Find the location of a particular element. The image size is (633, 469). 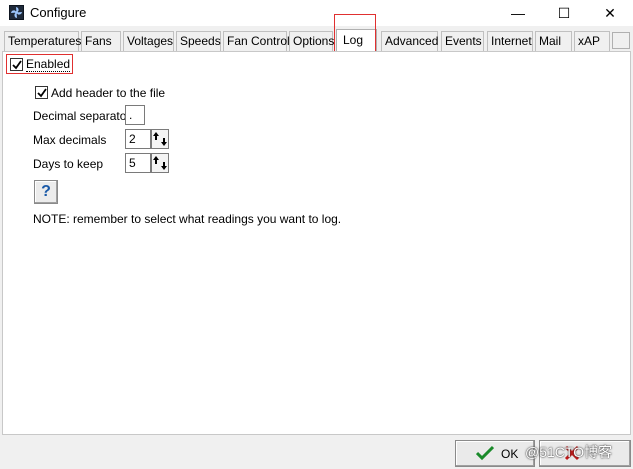

tab-label: xAP is located at coordinates (589, 41).